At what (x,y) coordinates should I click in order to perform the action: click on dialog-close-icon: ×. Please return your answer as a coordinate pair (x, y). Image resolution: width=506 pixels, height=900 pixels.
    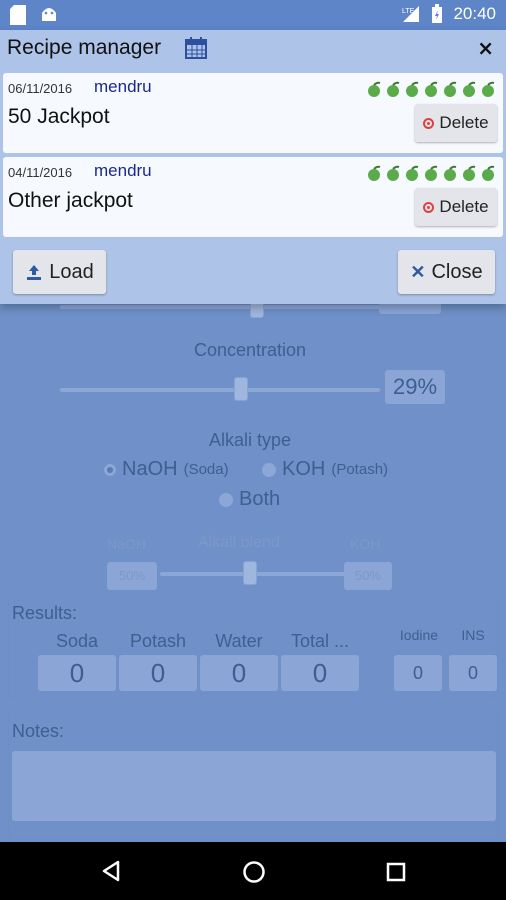
    Looking at the image, I should click on (485, 48).